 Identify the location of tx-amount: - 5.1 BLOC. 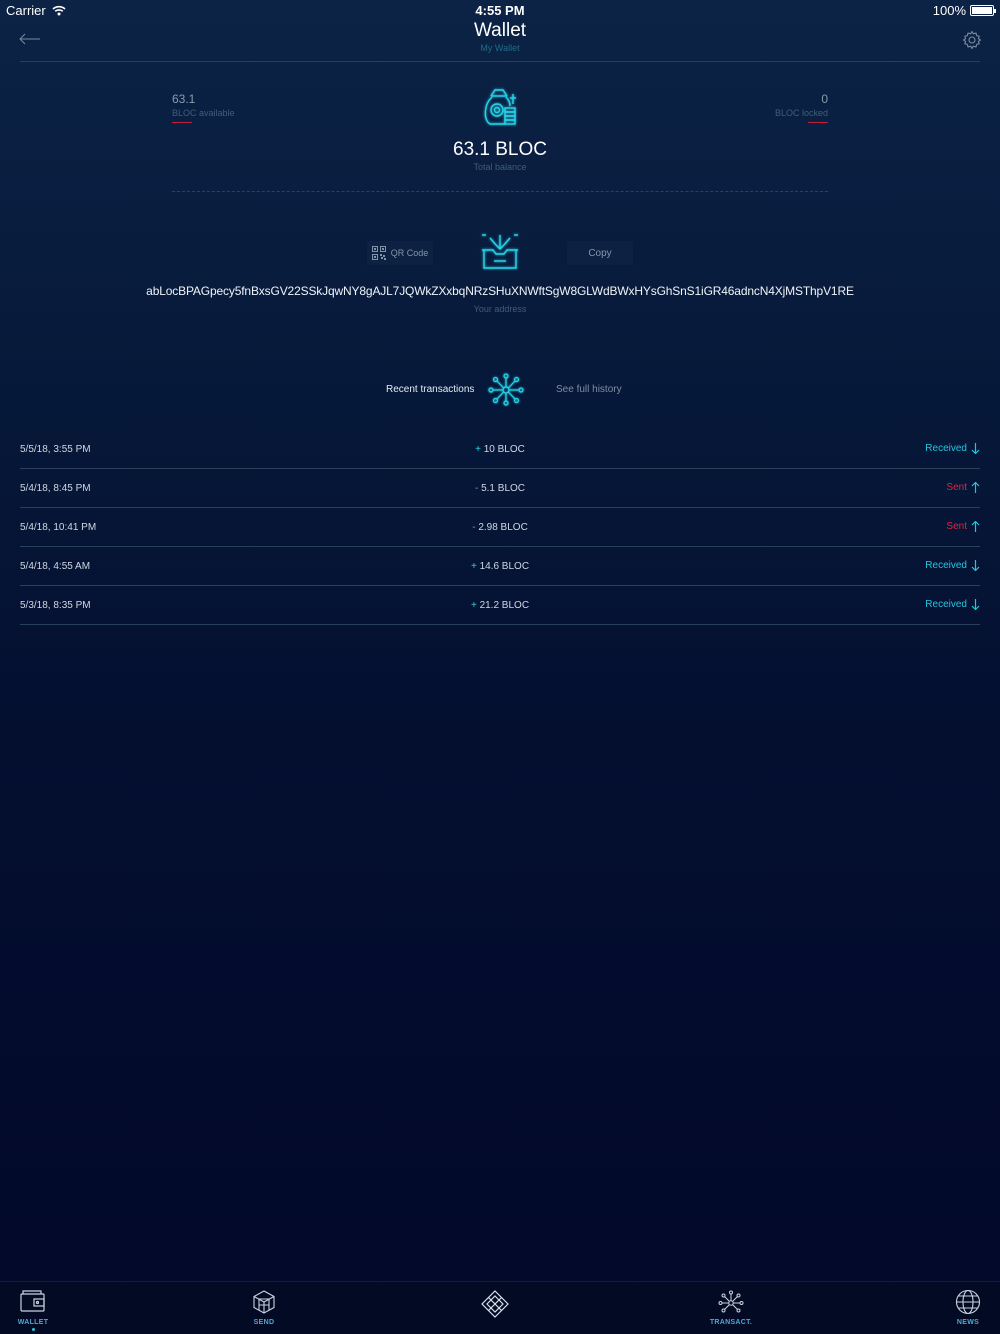
(500, 488).